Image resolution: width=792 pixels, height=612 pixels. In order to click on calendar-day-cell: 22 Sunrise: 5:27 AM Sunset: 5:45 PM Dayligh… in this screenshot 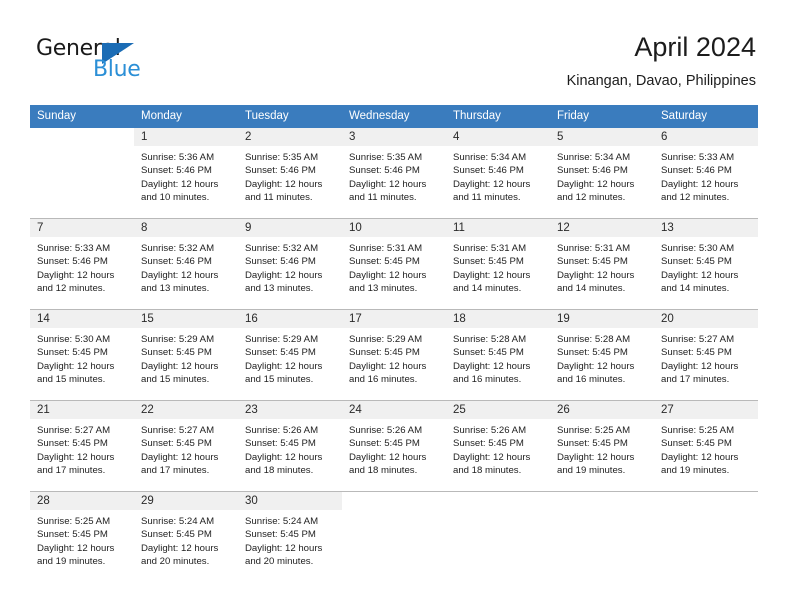, I will do `click(186, 446)`.